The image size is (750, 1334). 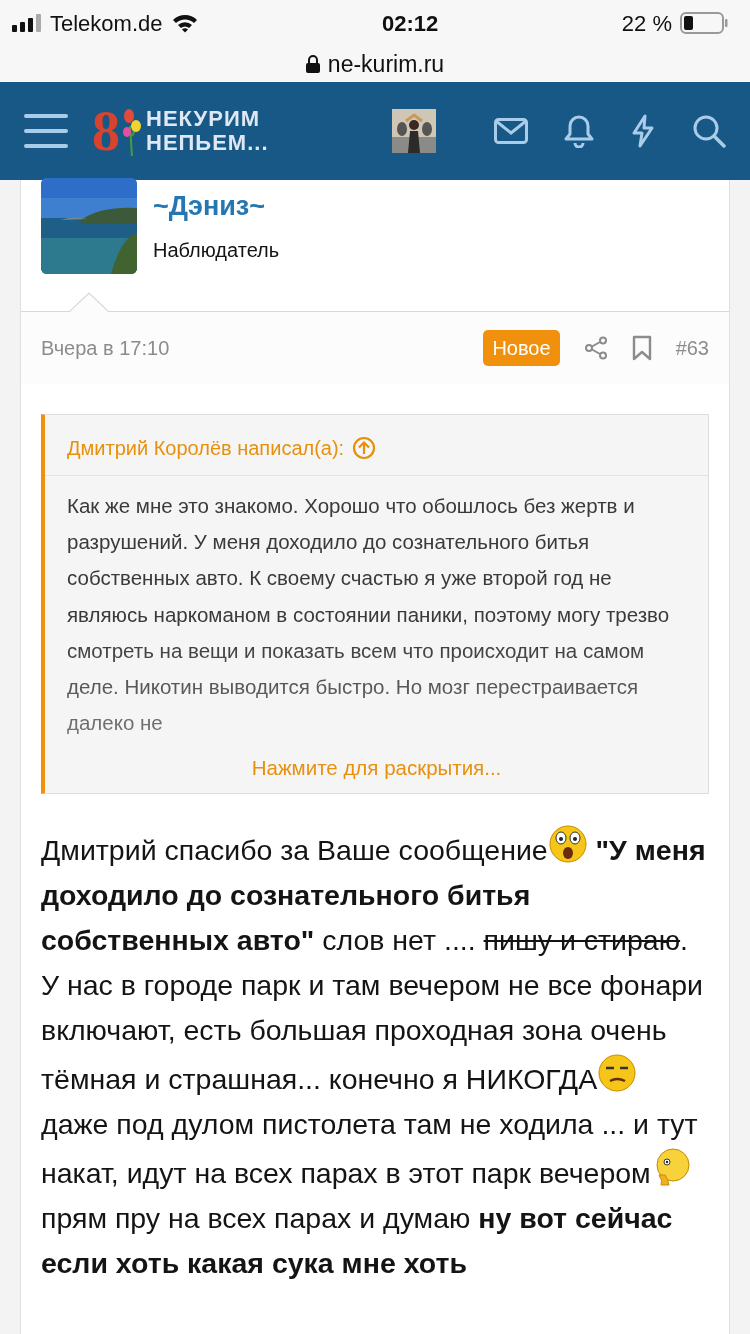 What do you see at coordinates (216, 250) in the screenshot?
I see `user-title: Наблюдатель` at bounding box center [216, 250].